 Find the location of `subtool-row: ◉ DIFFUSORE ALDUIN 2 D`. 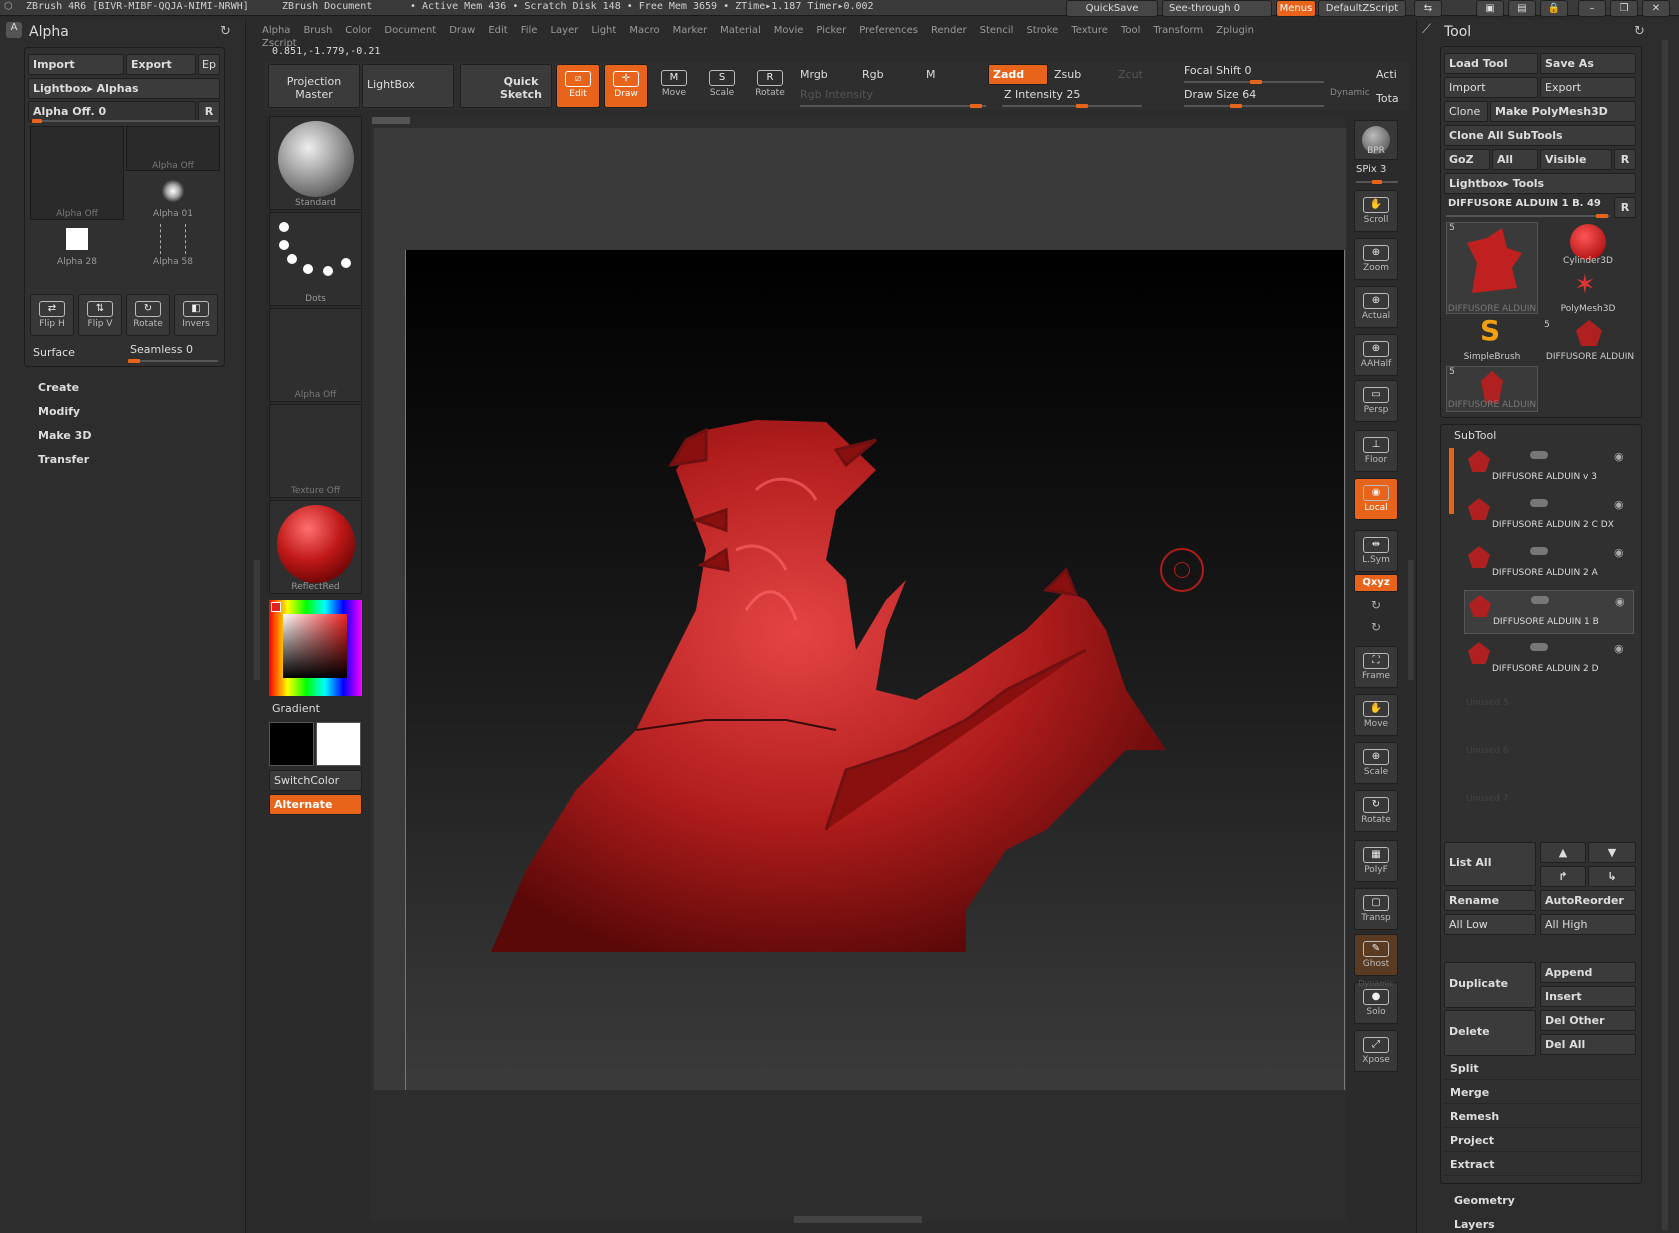

subtool-row: ◉ DIFFUSORE ALDUIN 2 D is located at coordinates (1549, 660).